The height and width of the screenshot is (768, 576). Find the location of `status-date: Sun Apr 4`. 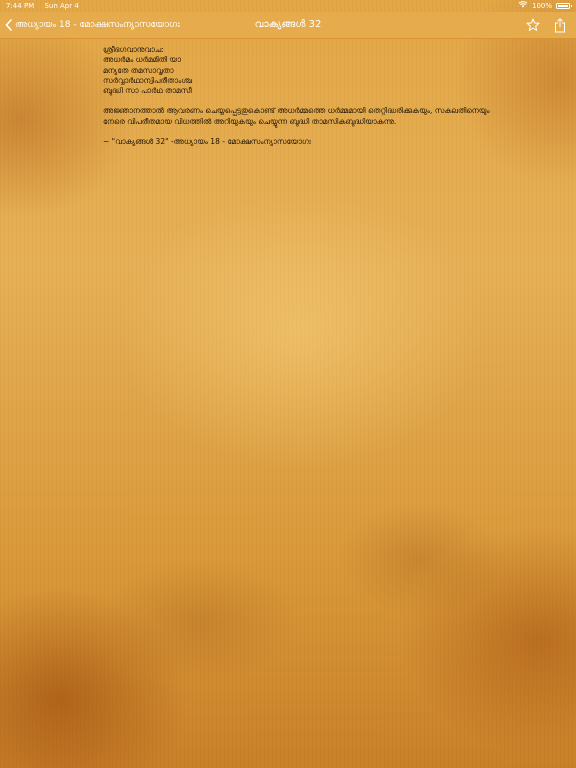

status-date: Sun Apr 4 is located at coordinates (61, 6).